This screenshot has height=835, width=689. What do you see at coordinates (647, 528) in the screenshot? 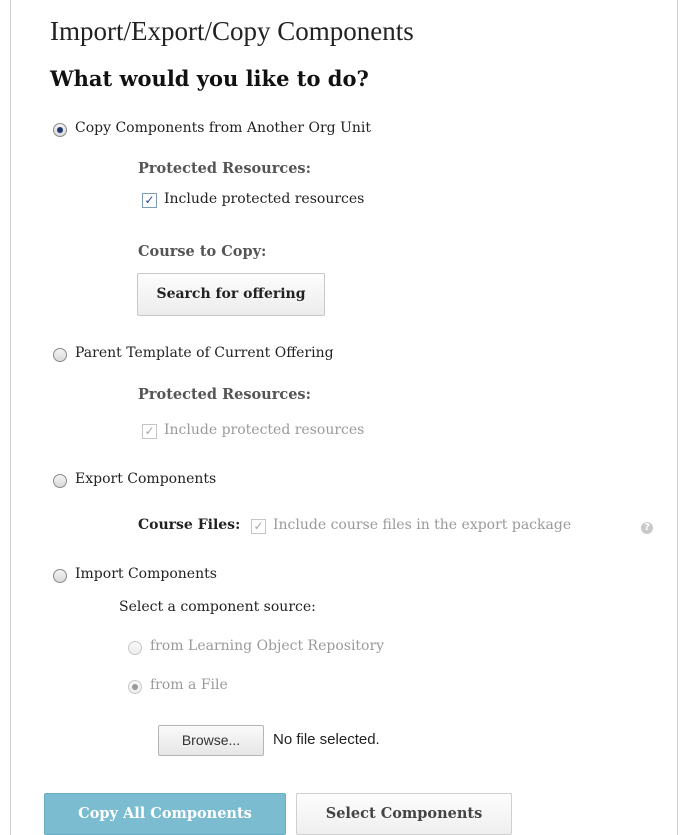
I see `help-icon: ?` at bounding box center [647, 528].